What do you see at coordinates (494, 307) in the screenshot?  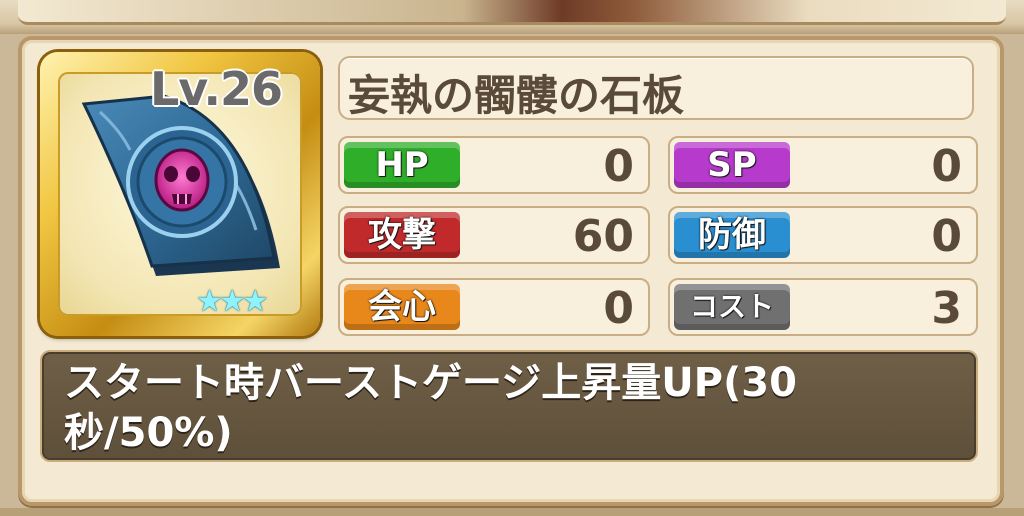 I see `stat-critical: 会心 0` at bounding box center [494, 307].